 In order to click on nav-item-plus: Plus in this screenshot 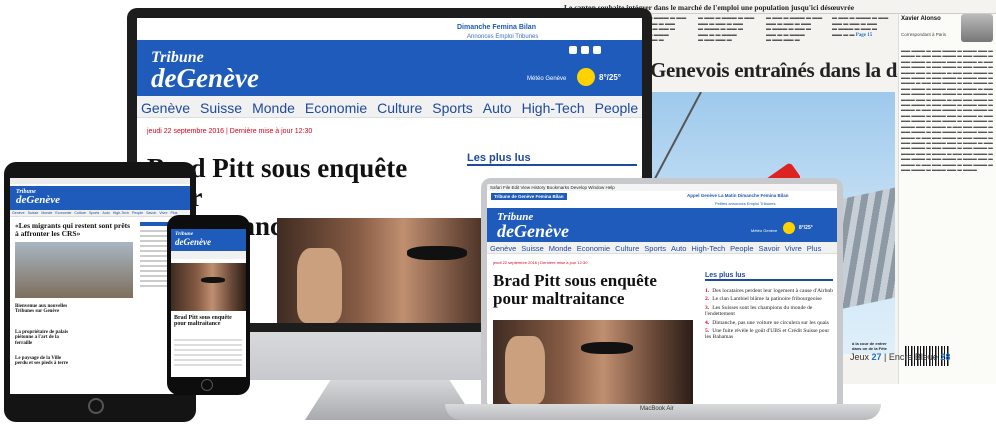, I will do `click(814, 248)`.